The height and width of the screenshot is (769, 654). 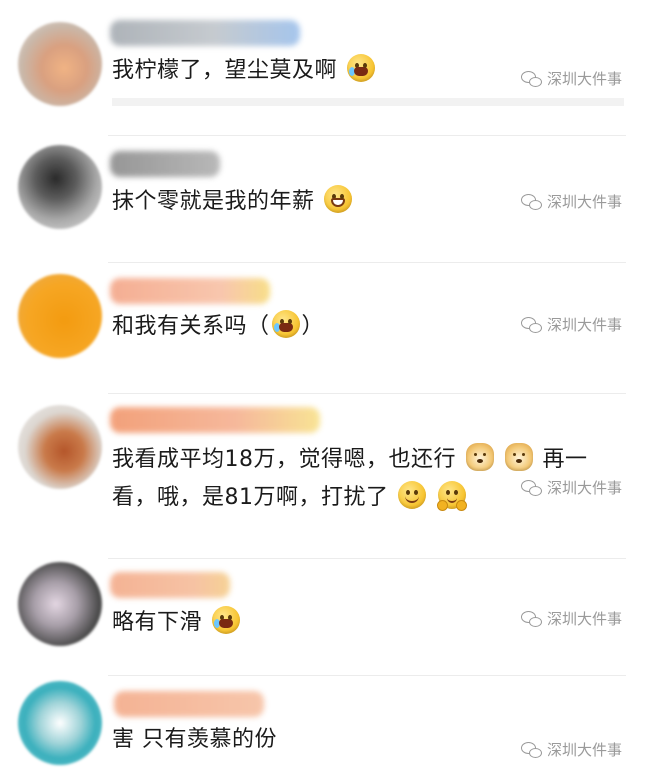 What do you see at coordinates (565, 459) in the screenshot?
I see `comment-text-line1-suffix: 再一` at bounding box center [565, 459].